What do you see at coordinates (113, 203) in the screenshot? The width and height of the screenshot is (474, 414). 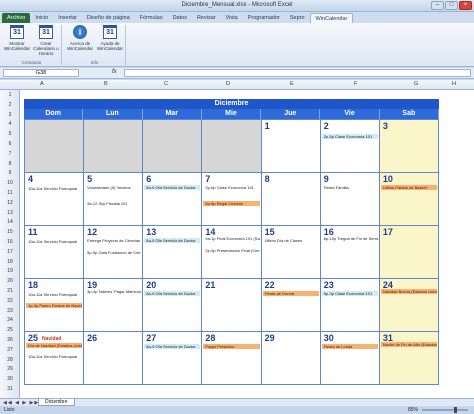 I see `calendar-event: 9a-12 Sky Fiscalia 101` at bounding box center [113, 203].